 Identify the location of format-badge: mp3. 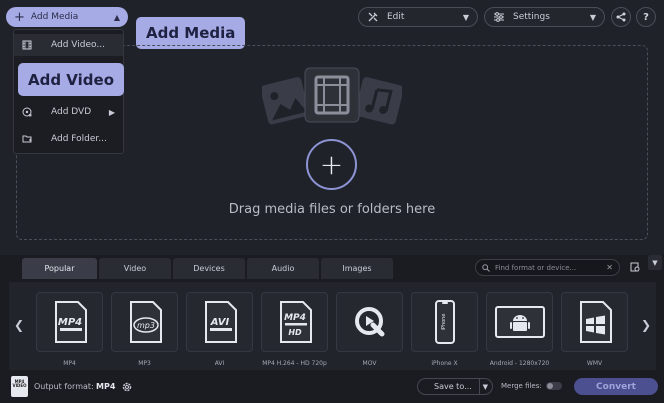
(146, 325).